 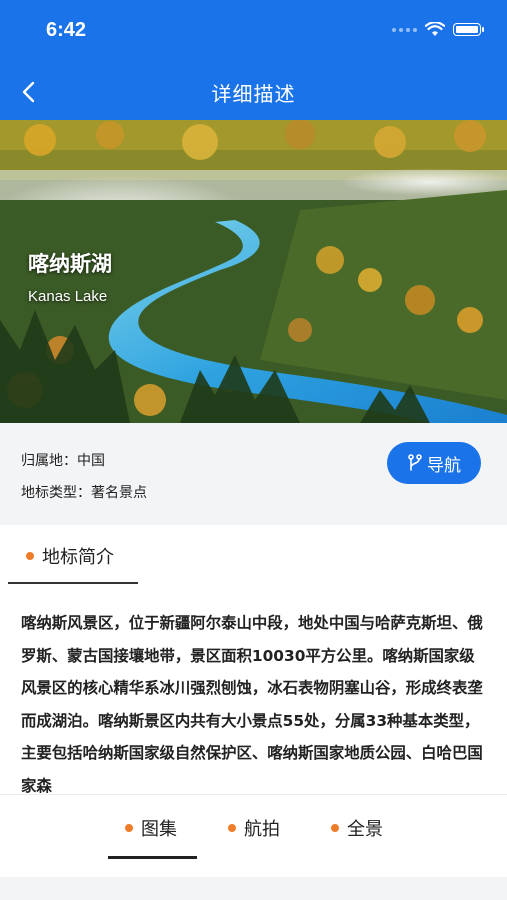 What do you see at coordinates (91, 461) in the screenshot?
I see `region-value: 中国` at bounding box center [91, 461].